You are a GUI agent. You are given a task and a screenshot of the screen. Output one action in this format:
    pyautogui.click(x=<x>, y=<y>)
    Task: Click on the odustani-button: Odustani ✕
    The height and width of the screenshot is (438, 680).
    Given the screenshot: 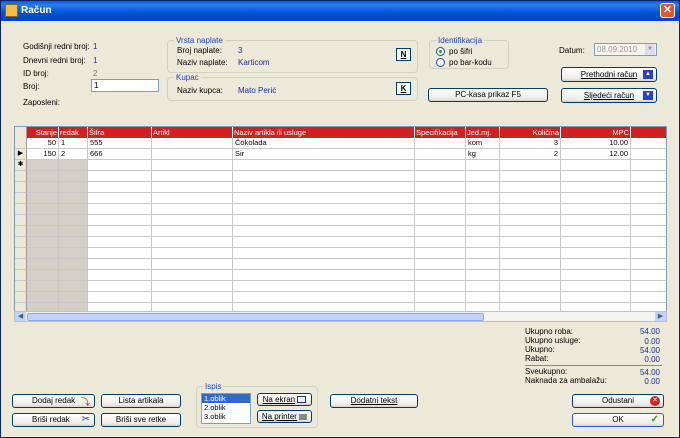 What is the action you would take?
    pyautogui.click(x=618, y=401)
    